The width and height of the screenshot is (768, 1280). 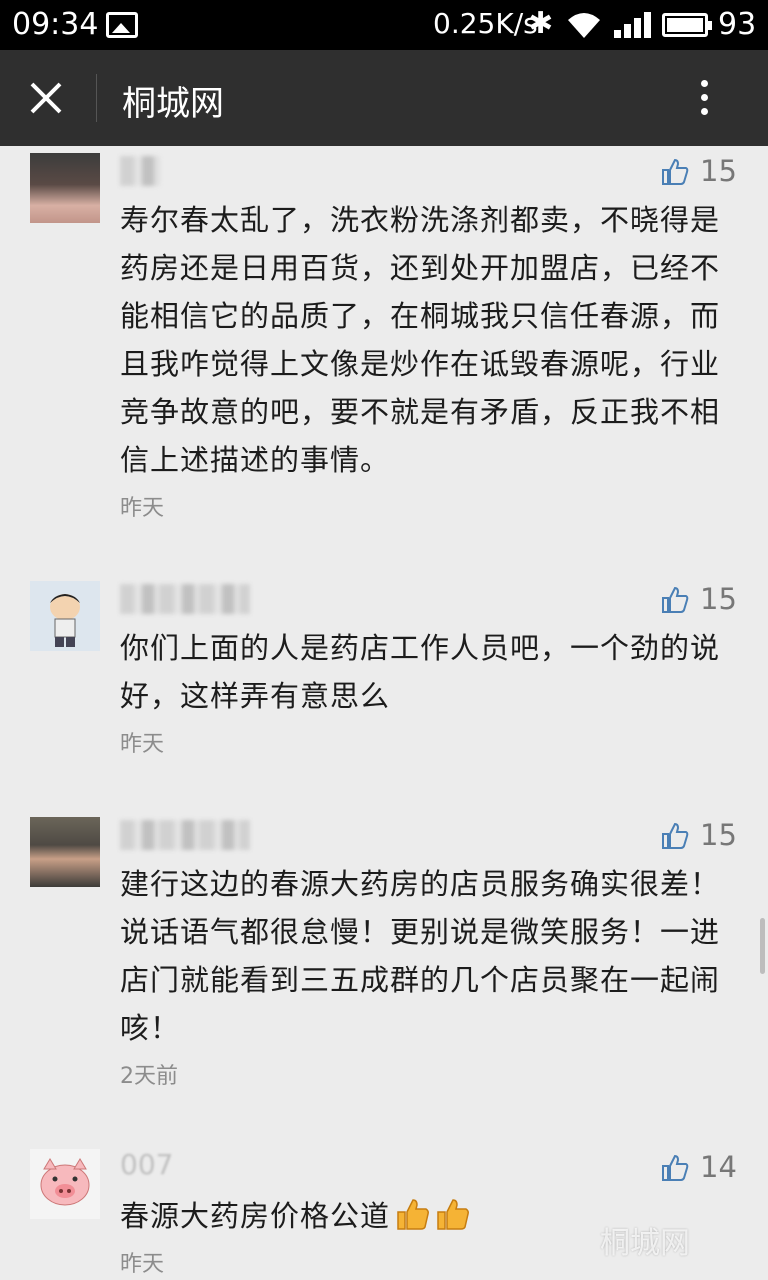 What do you see at coordinates (149, 1076) in the screenshot?
I see `comment-time: 2天前` at bounding box center [149, 1076].